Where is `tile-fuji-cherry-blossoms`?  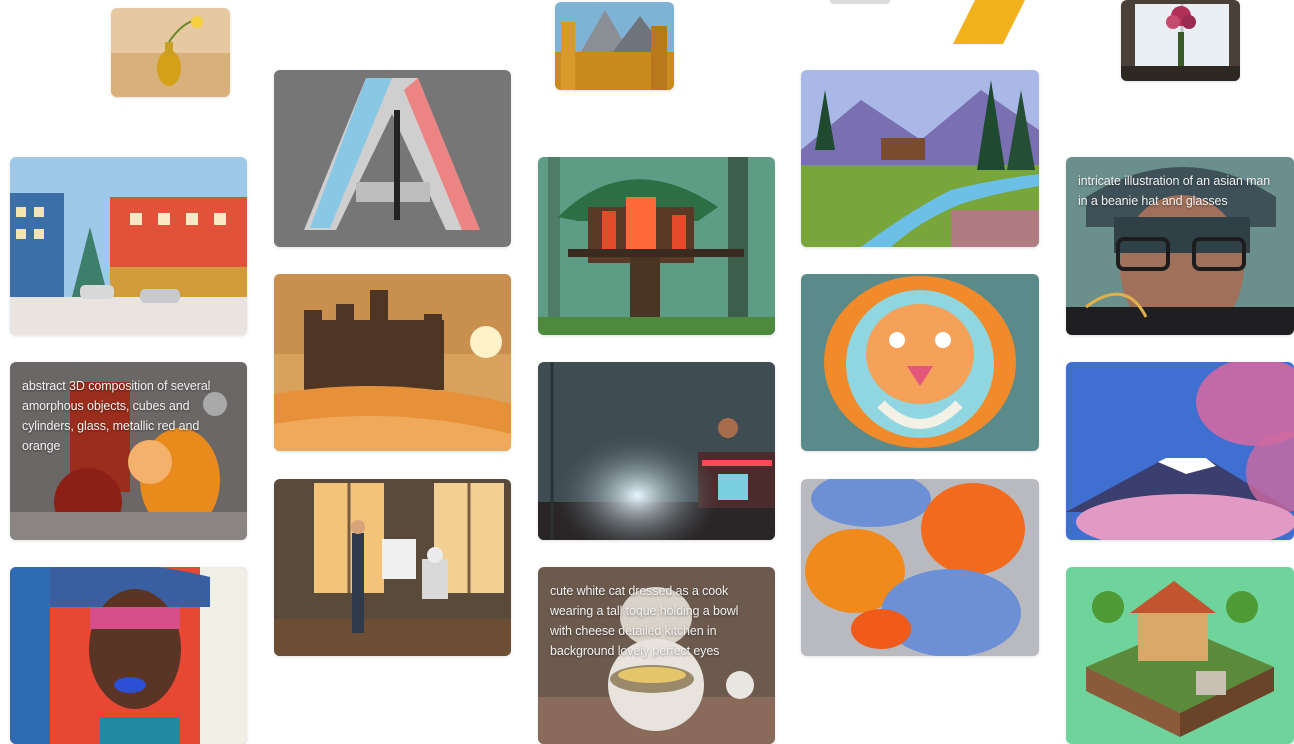
tile-fuji-cherry-blossoms is located at coordinates (1180, 451).